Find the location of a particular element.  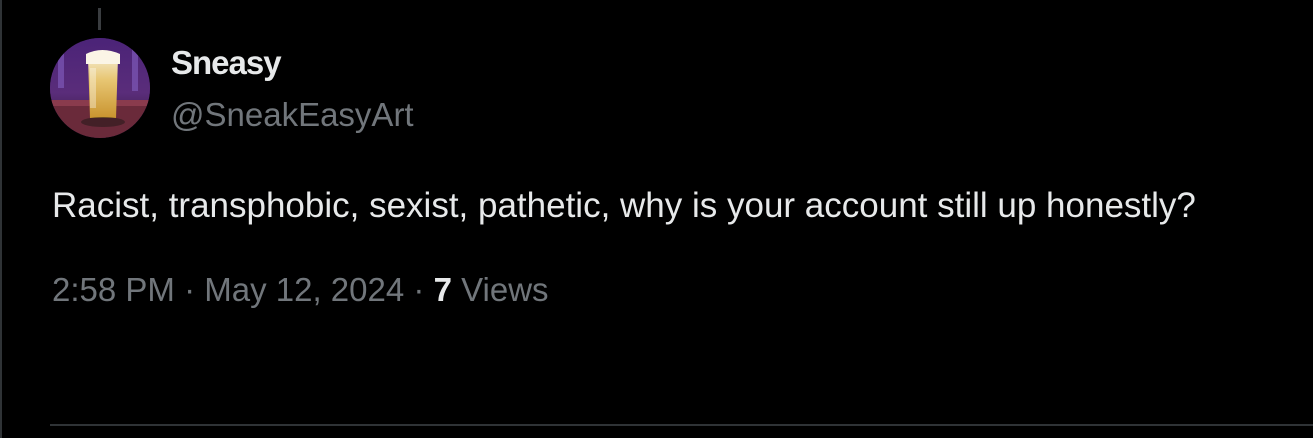

views-label: Views is located at coordinates (505, 289).